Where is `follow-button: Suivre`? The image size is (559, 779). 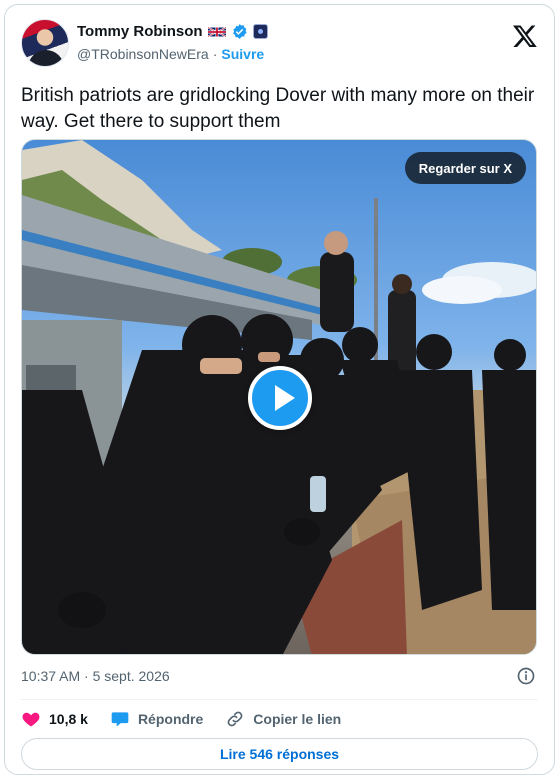
follow-button: Suivre is located at coordinates (242, 54).